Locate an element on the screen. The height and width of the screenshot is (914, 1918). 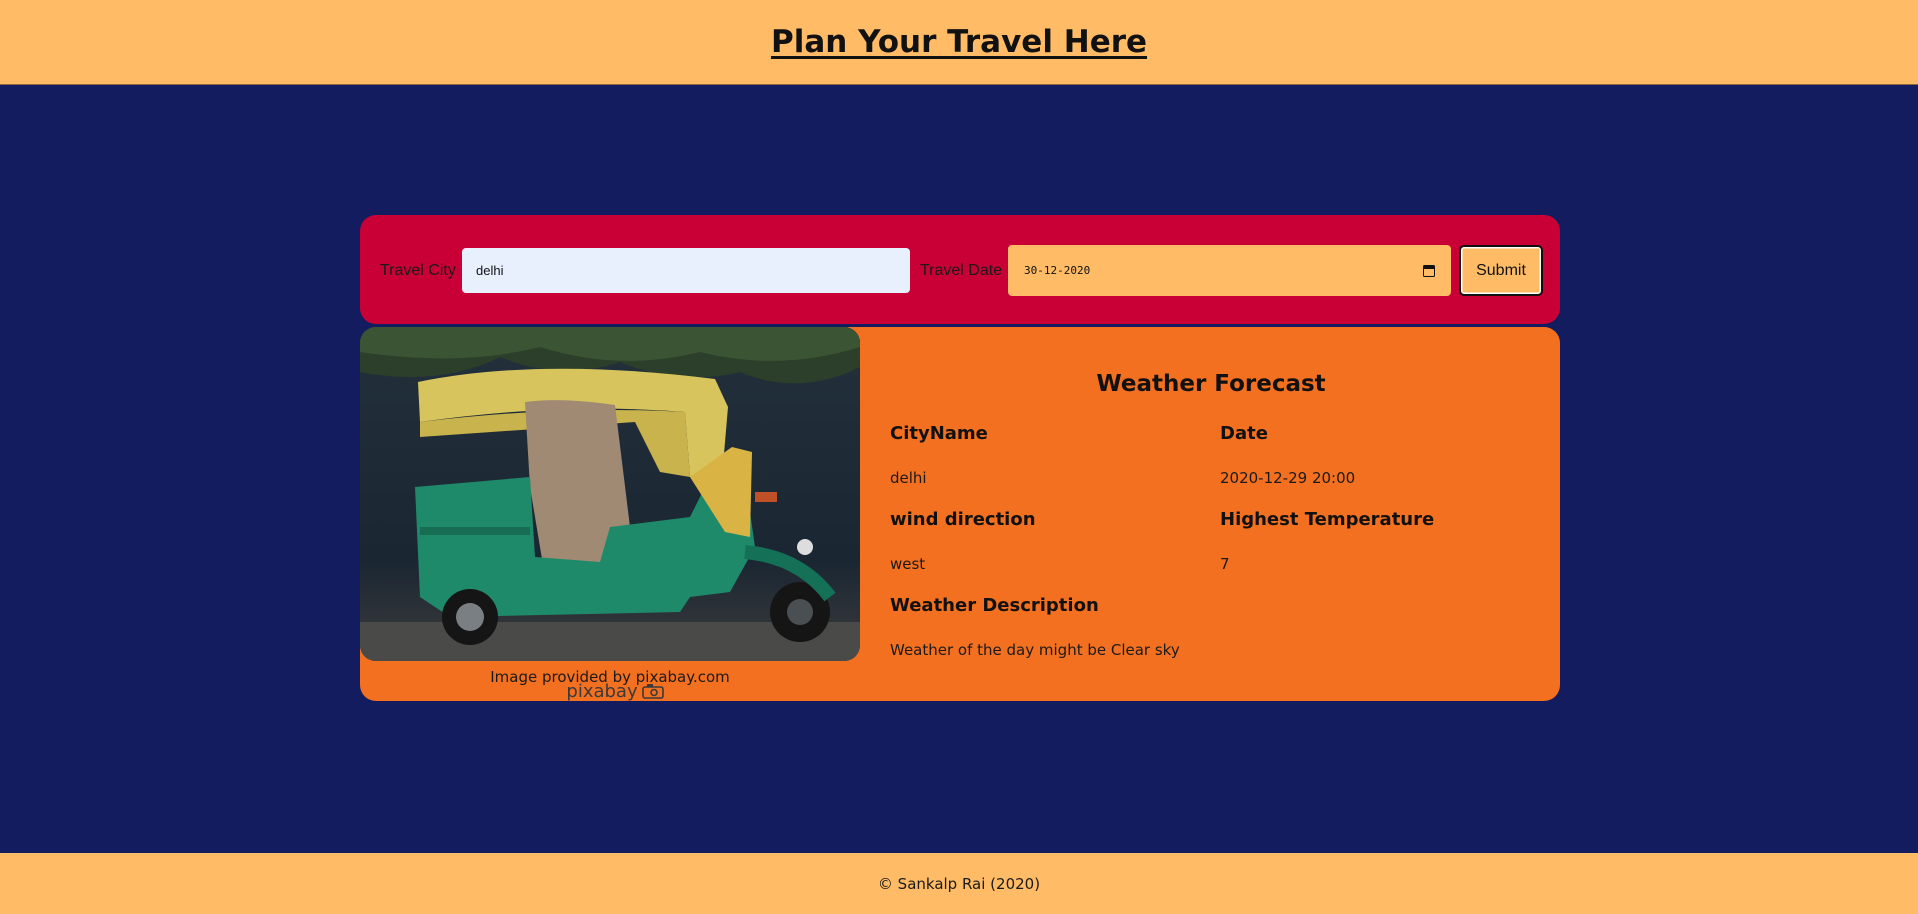
wind-direction-heading: wind direction is located at coordinates (963, 519).